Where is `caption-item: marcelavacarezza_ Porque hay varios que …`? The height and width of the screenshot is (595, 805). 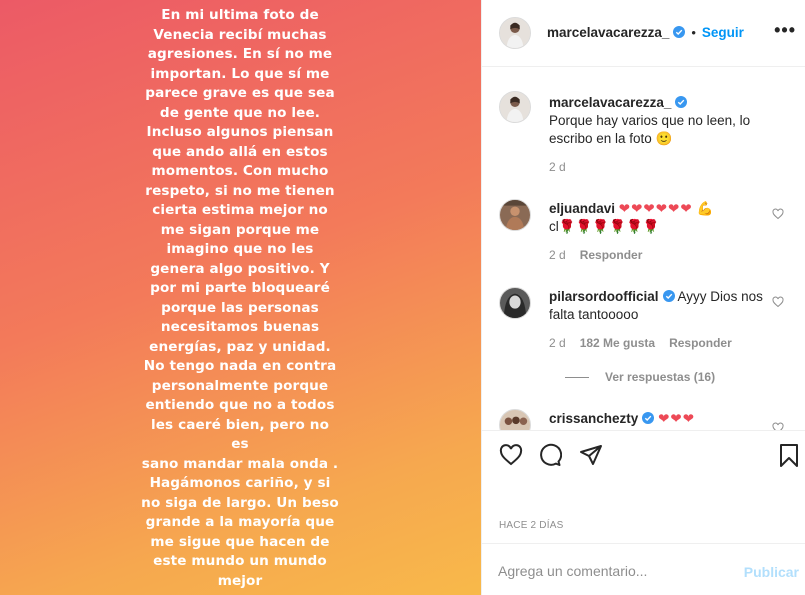 caption-item: marcelavacarezza_ Porque hay varios que … is located at coordinates (648, 135).